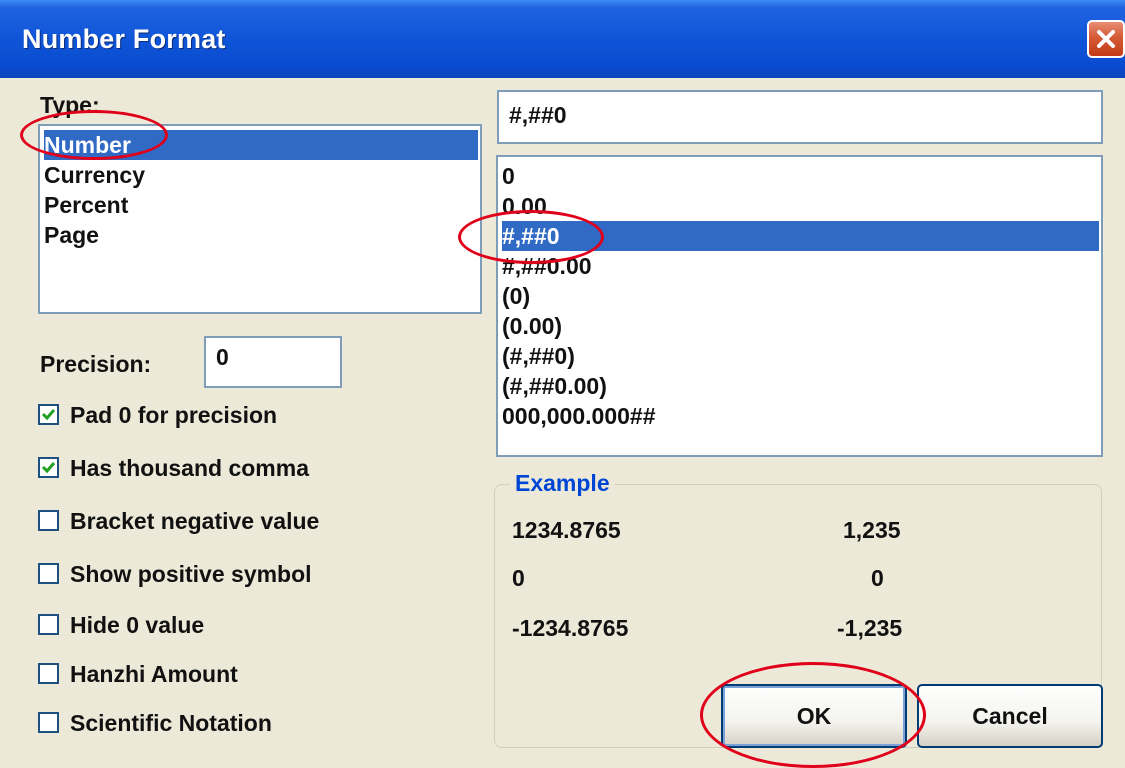 Image resolution: width=1125 pixels, height=768 pixels. I want to click on close-button, so click(1106, 39).